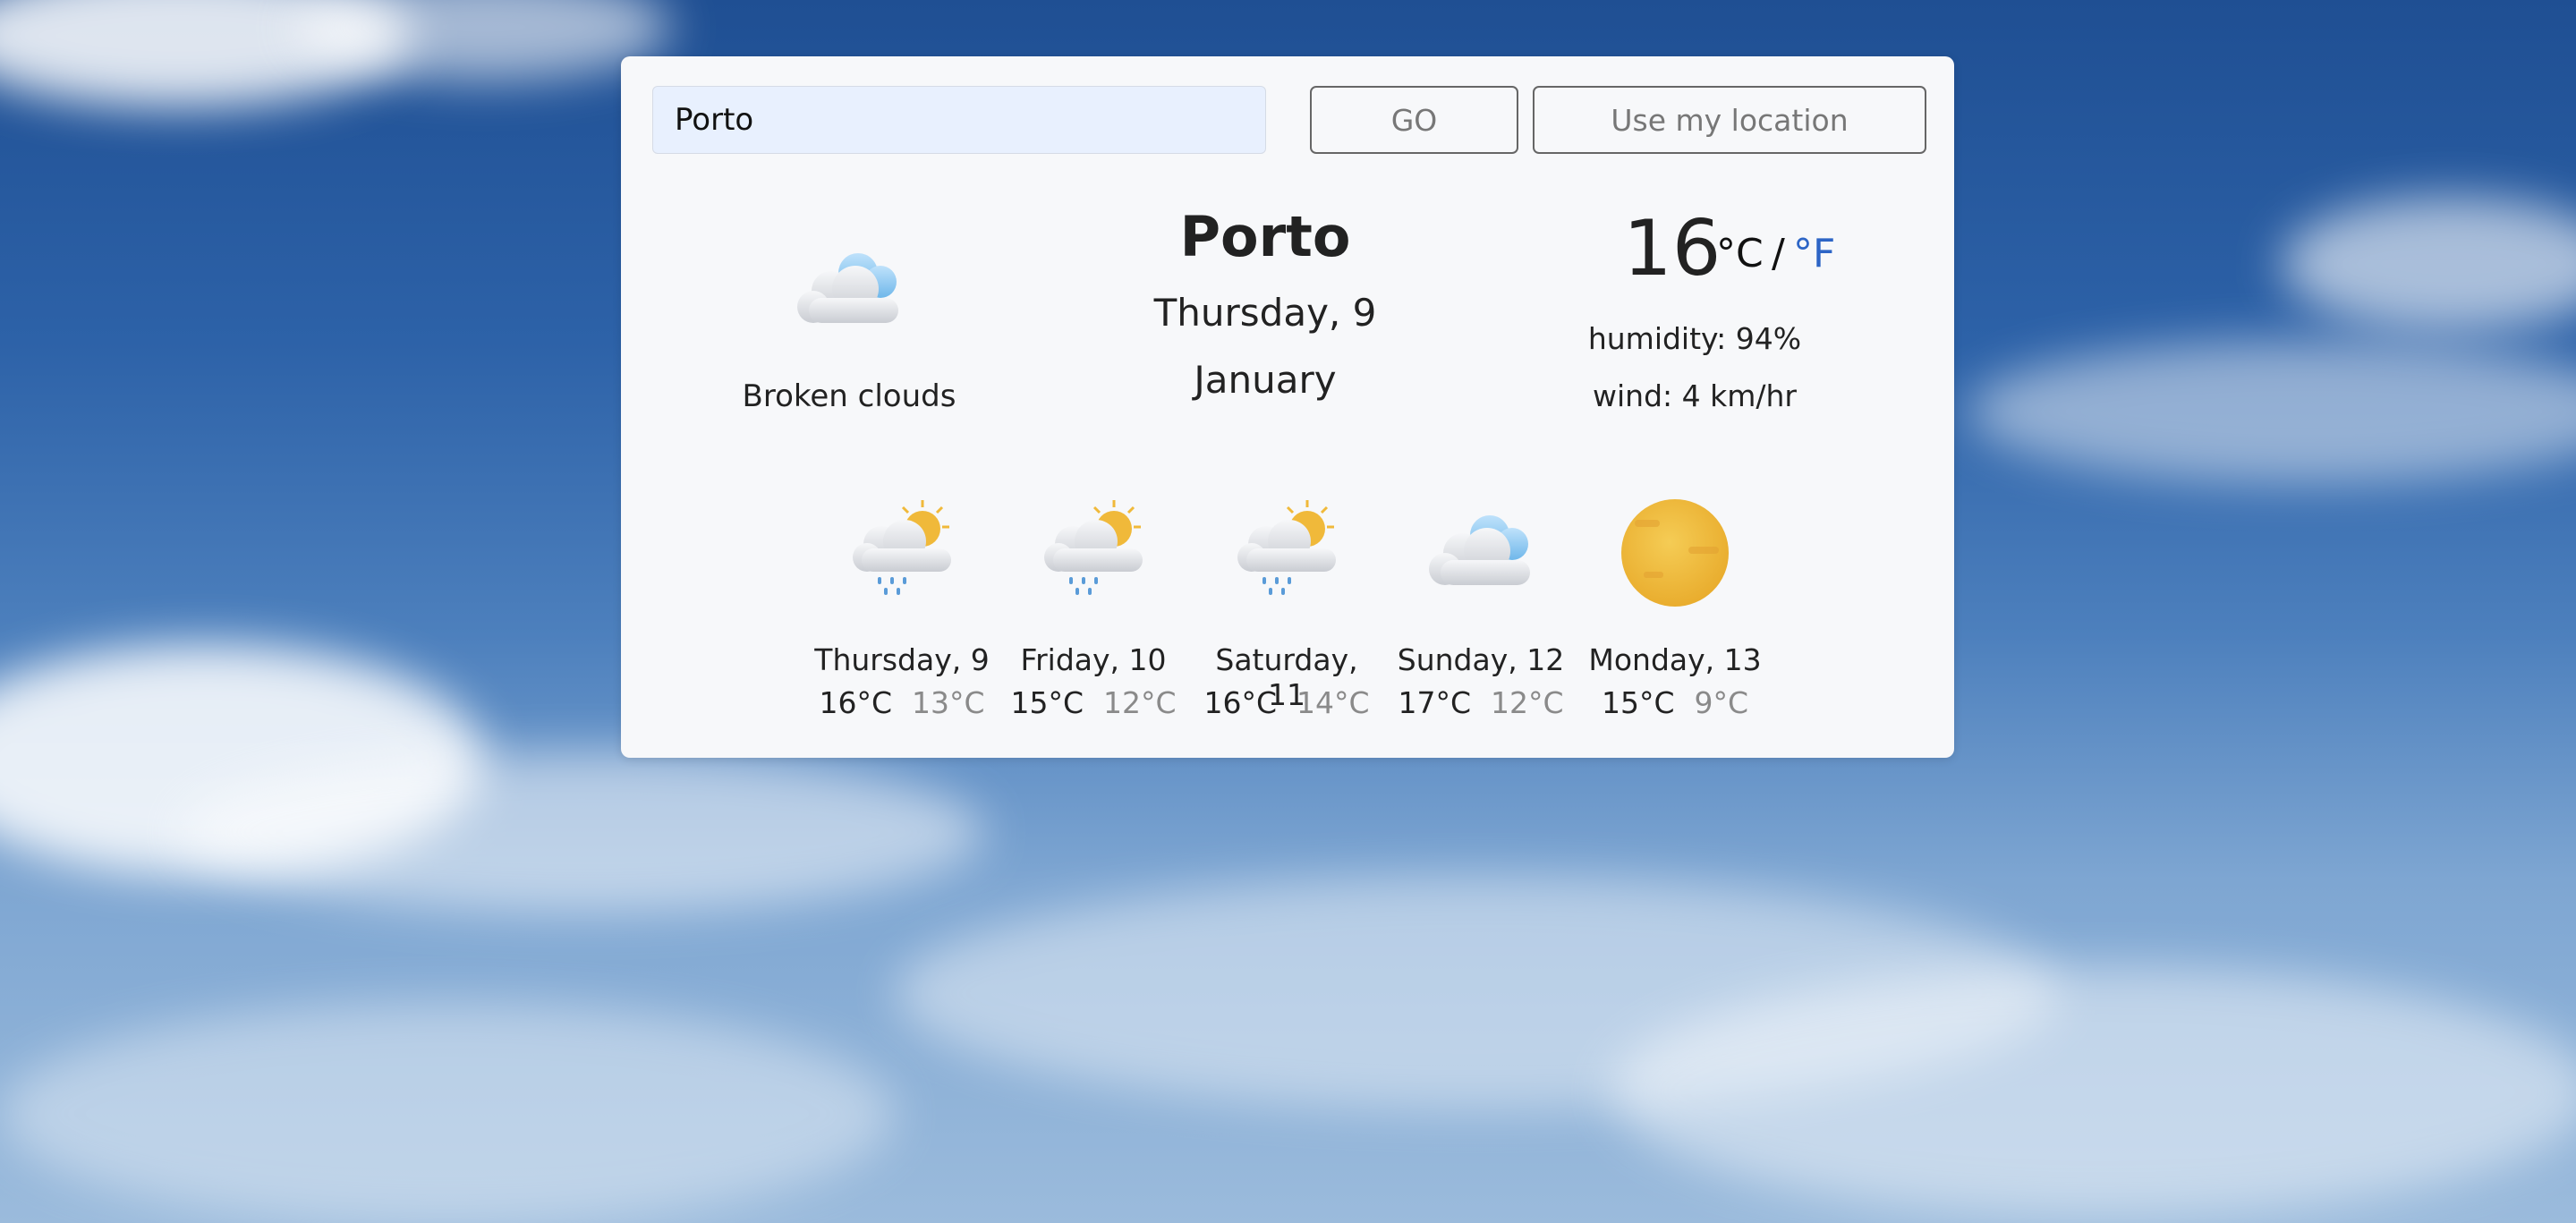  Describe the element at coordinates (1434, 702) in the screenshot. I see `forecast-max-temp: 17°C` at that location.